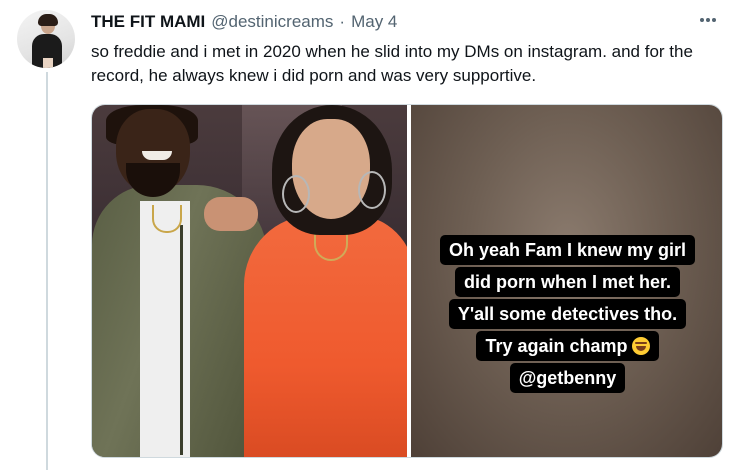  What do you see at coordinates (708, 20) in the screenshot?
I see `more-options-icon` at bounding box center [708, 20].